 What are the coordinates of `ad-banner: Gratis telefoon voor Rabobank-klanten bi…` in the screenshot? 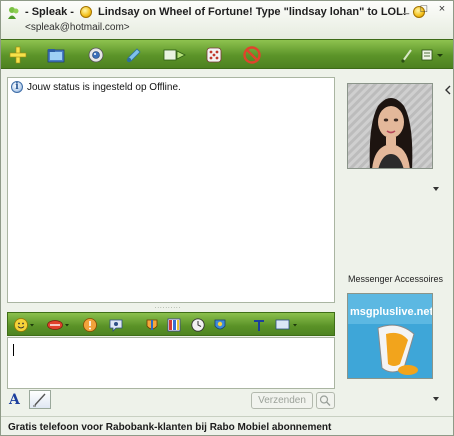 It's located at (227, 425).